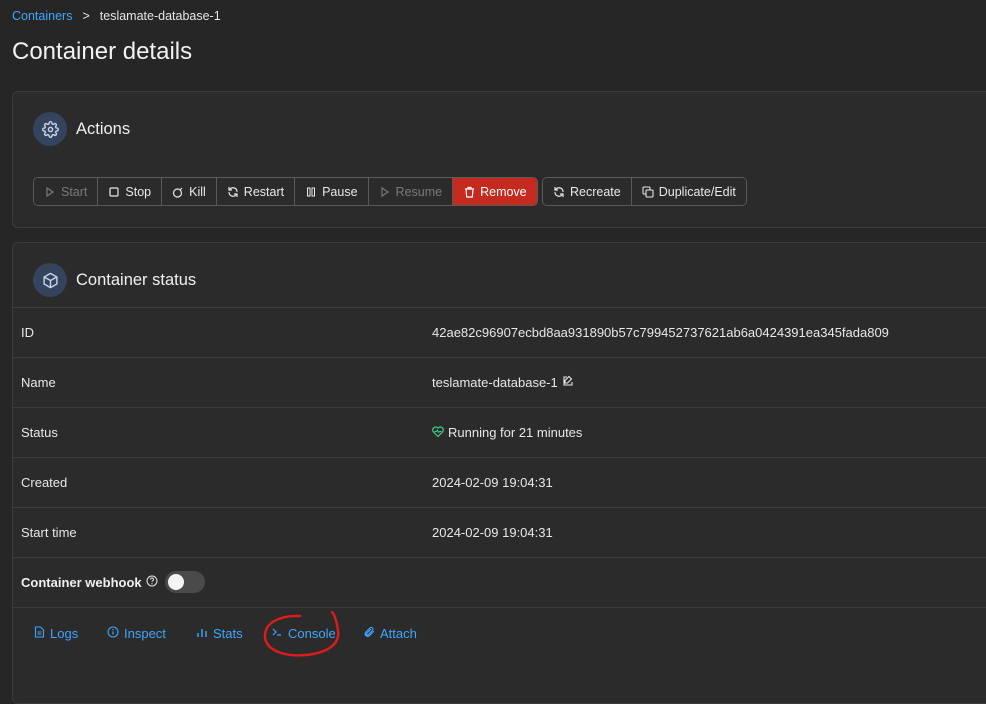  What do you see at coordinates (312, 633) in the screenshot?
I see `console-link-label: Console` at bounding box center [312, 633].